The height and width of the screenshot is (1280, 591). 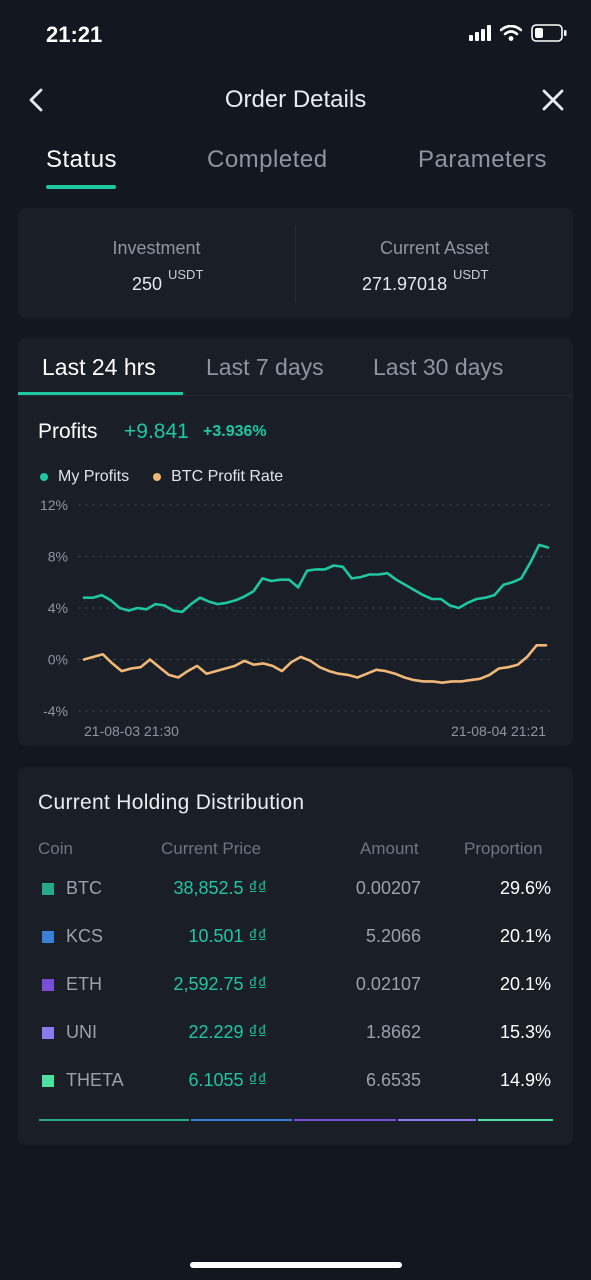 What do you see at coordinates (44, 477) in the screenshot?
I see `legend-dot-my-profits` at bounding box center [44, 477].